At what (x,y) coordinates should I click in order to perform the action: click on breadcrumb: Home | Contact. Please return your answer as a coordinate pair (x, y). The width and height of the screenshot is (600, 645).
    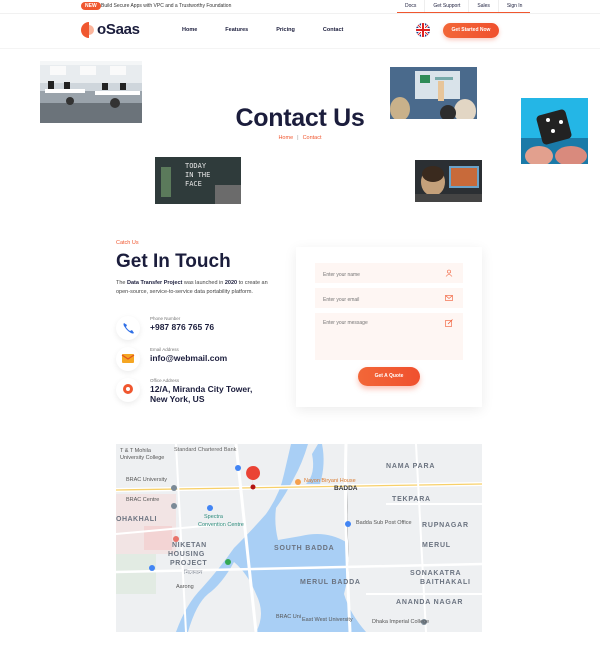
    Looking at the image, I should click on (300, 138).